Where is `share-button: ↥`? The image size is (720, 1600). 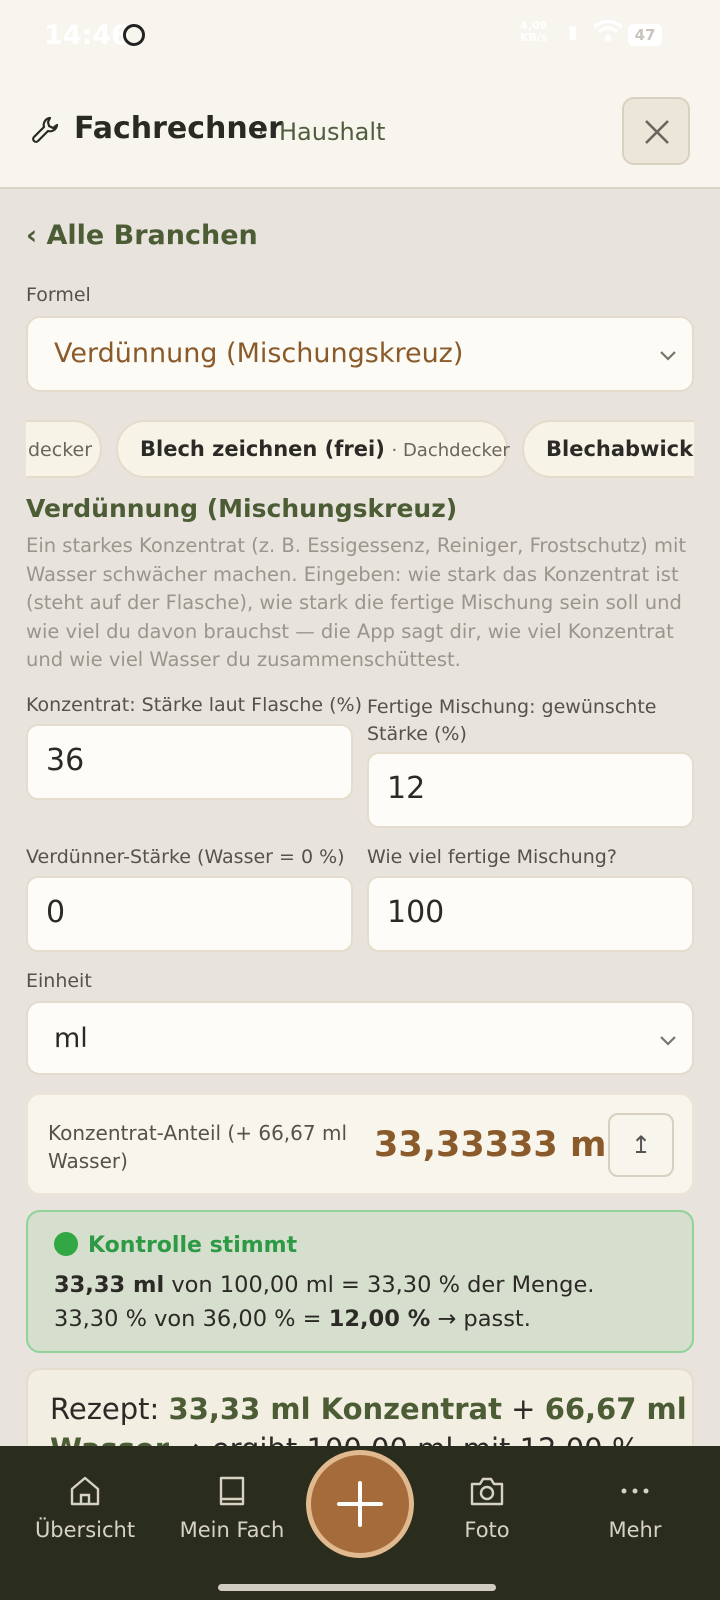
share-button: ↥ is located at coordinates (641, 1145).